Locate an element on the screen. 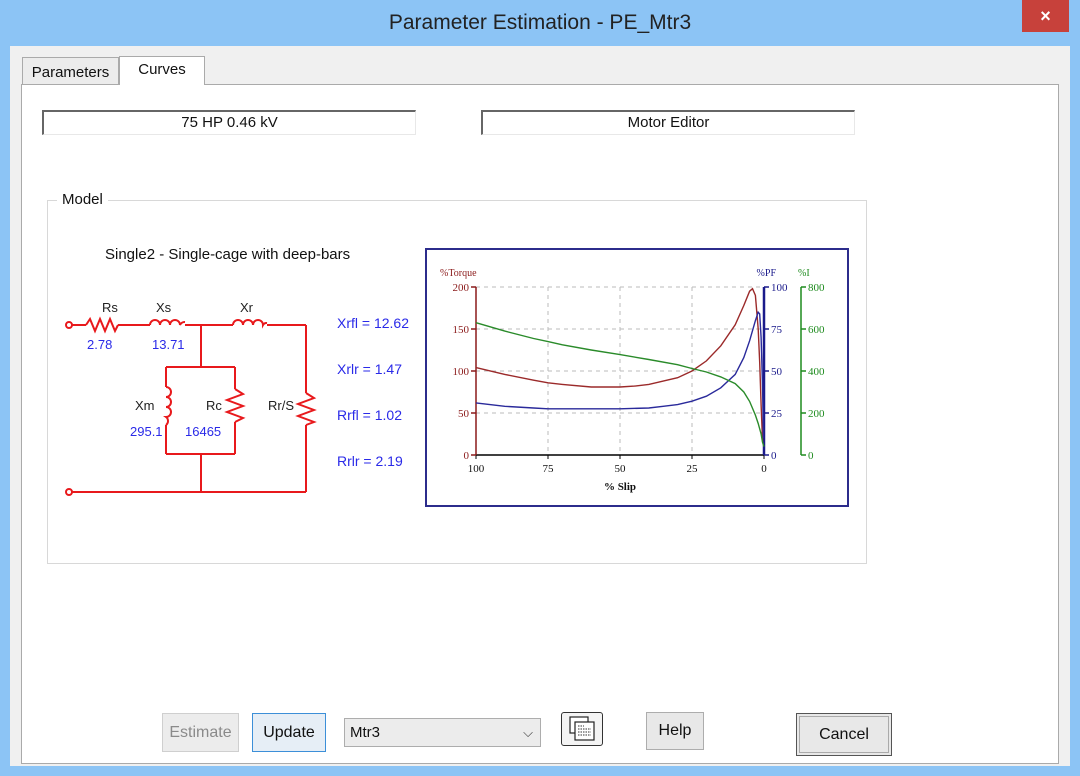 This screenshot has height=776, width=1080. cancel-button: Cancel is located at coordinates (844, 734).